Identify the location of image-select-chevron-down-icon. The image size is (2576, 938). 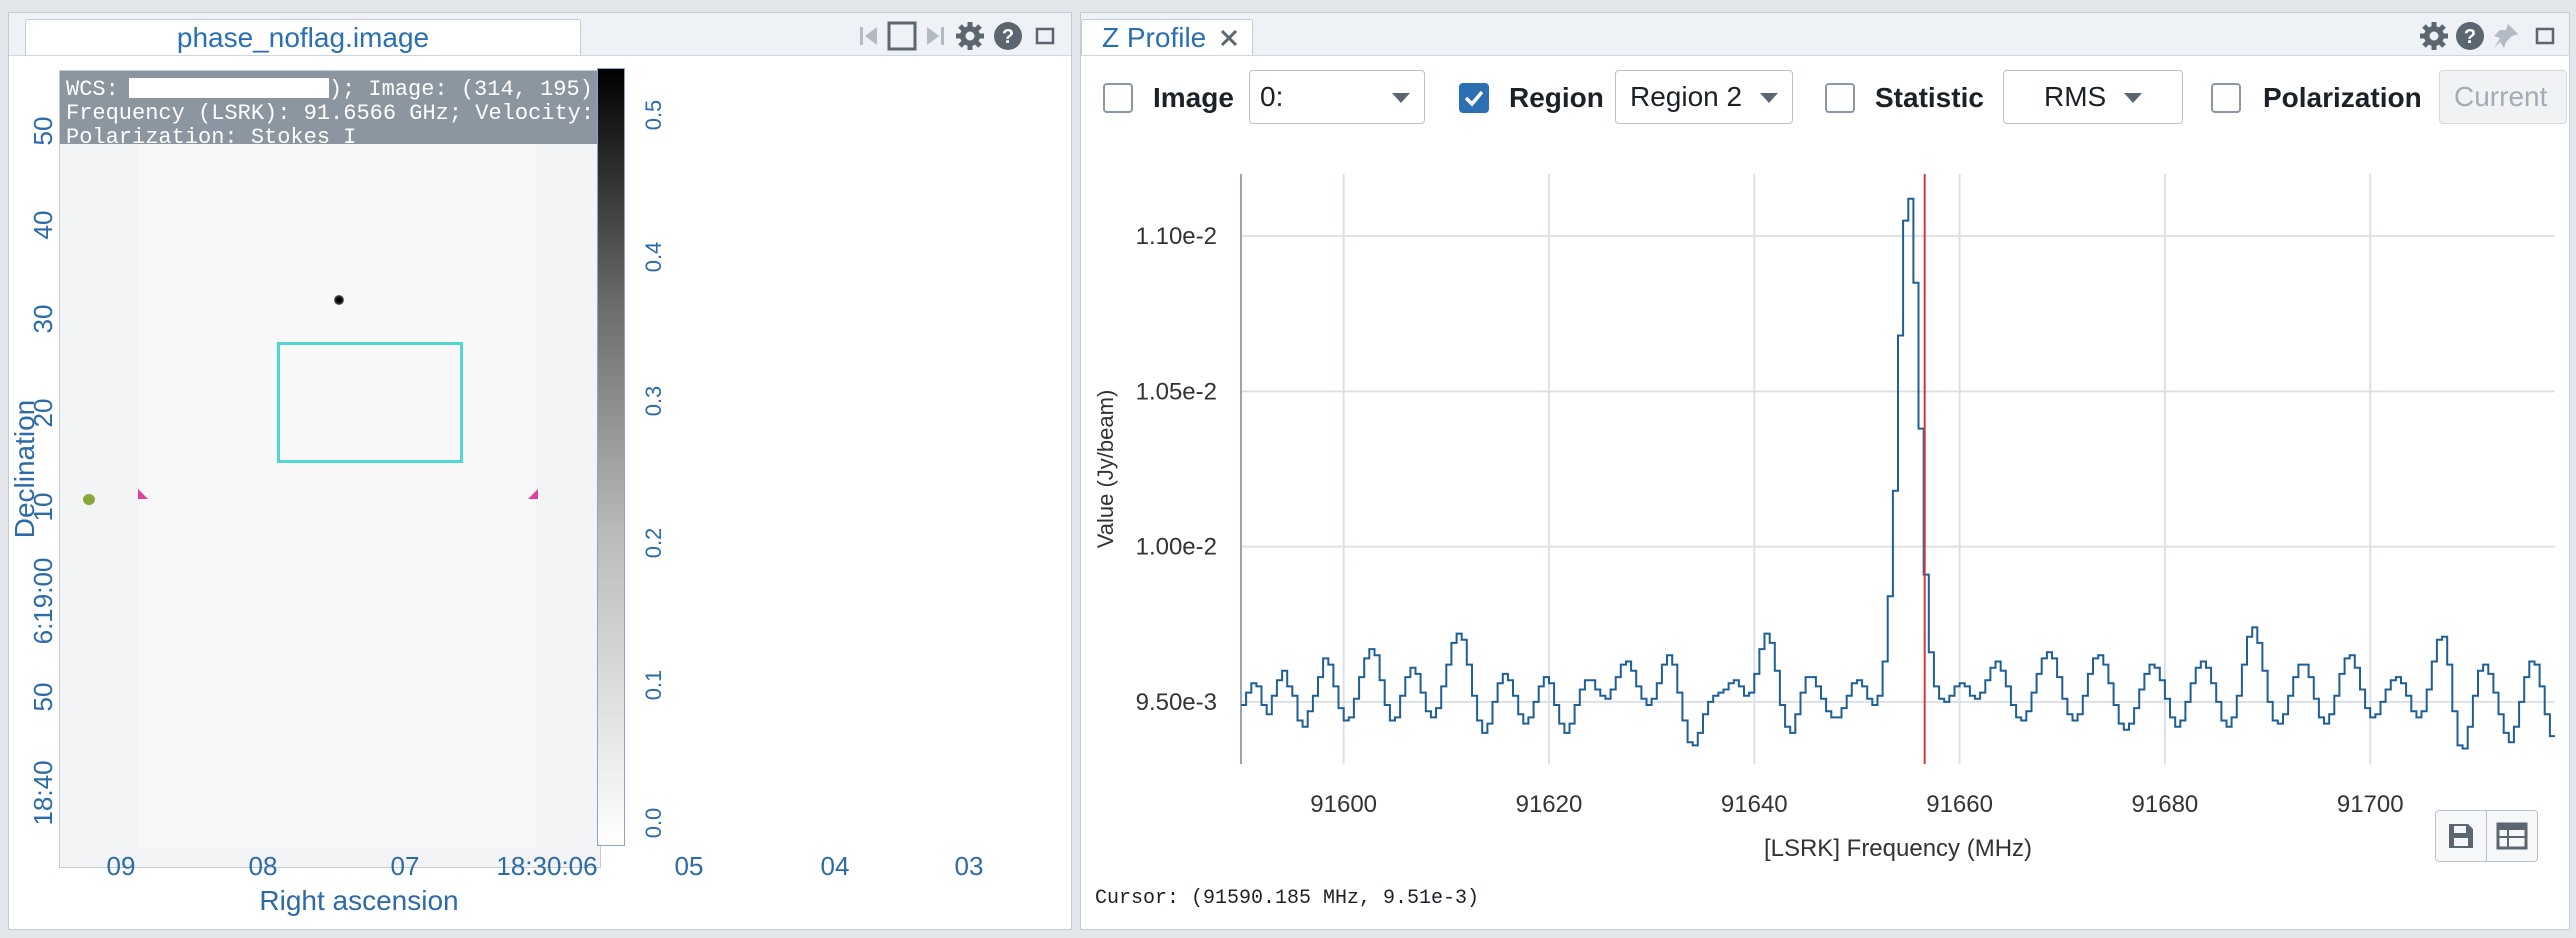
(1401, 98).